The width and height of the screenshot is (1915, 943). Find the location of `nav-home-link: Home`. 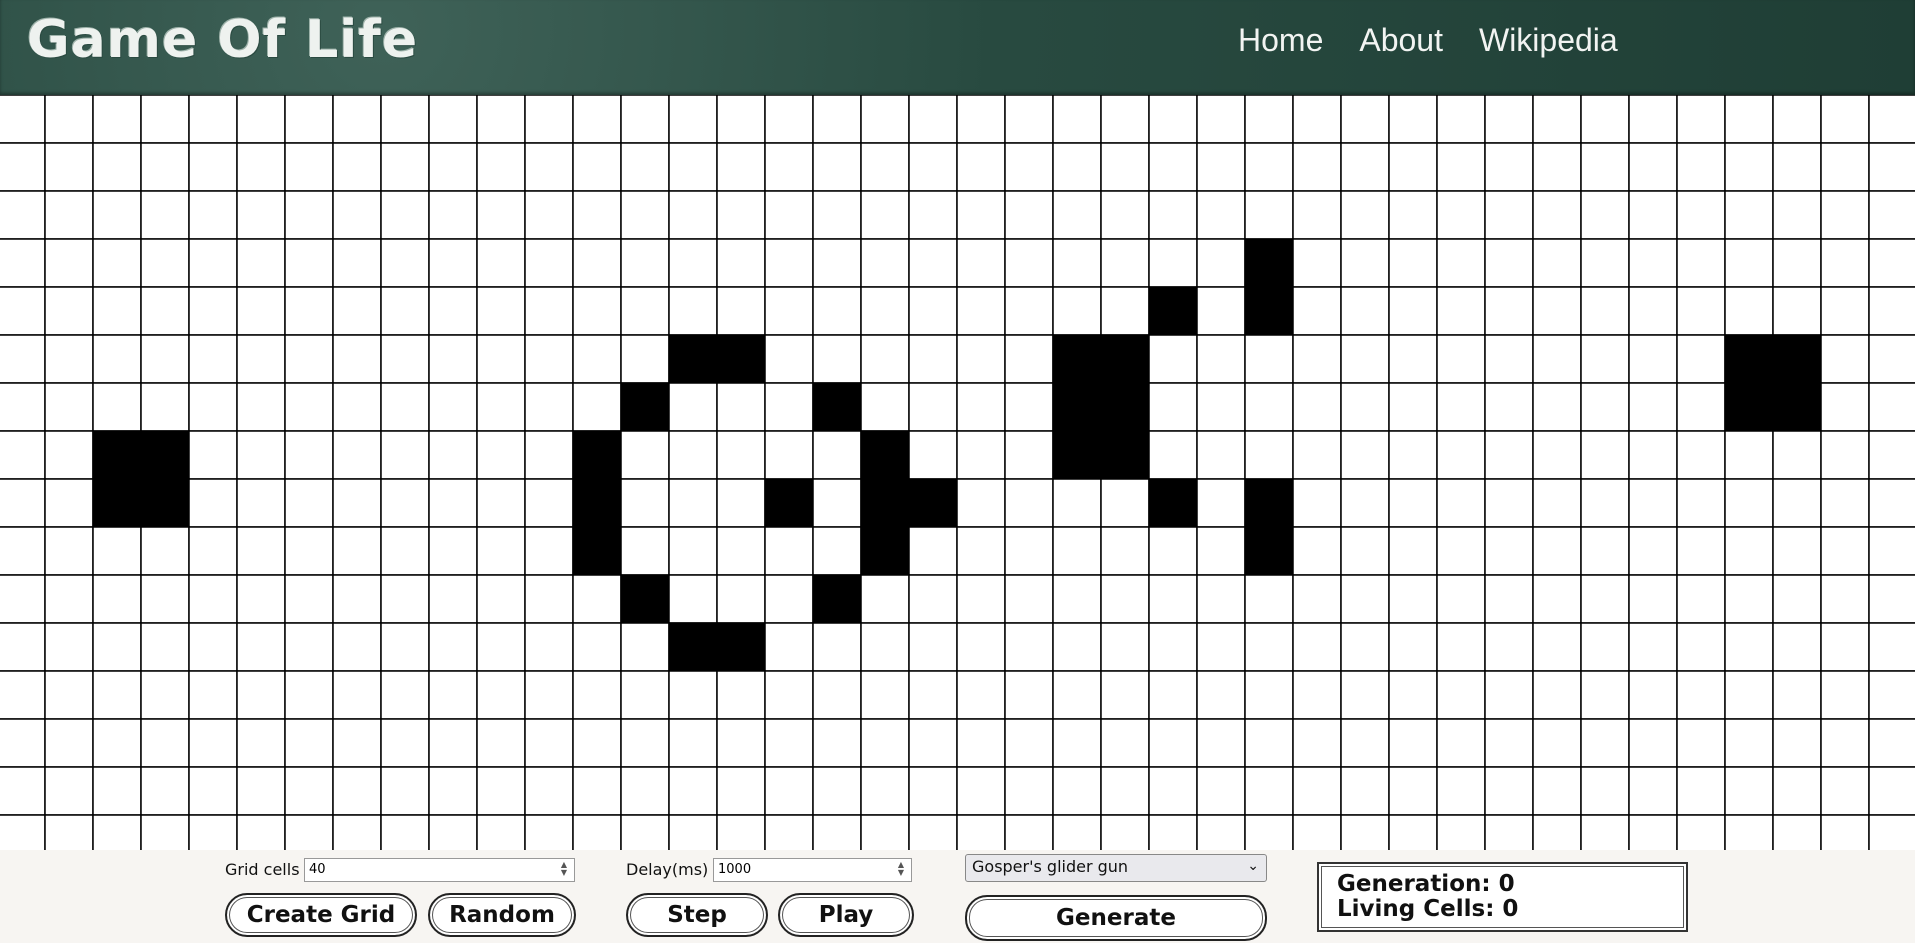

nav-home-link: Home is located at coordinates (1280, 40).